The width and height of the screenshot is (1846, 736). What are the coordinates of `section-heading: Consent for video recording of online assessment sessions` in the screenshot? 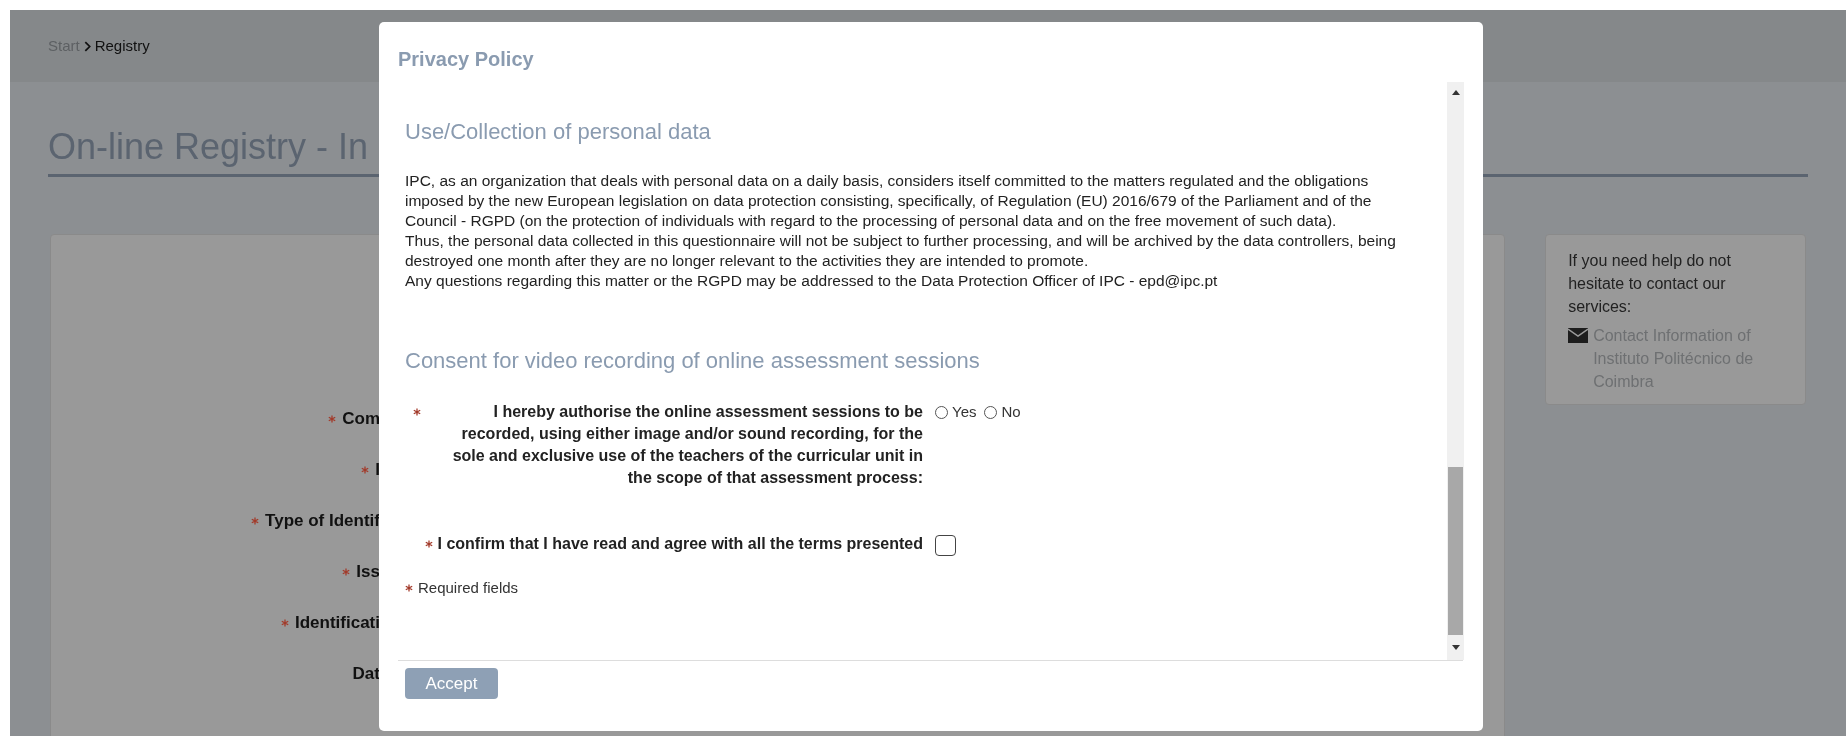 It's located at (693, 361).